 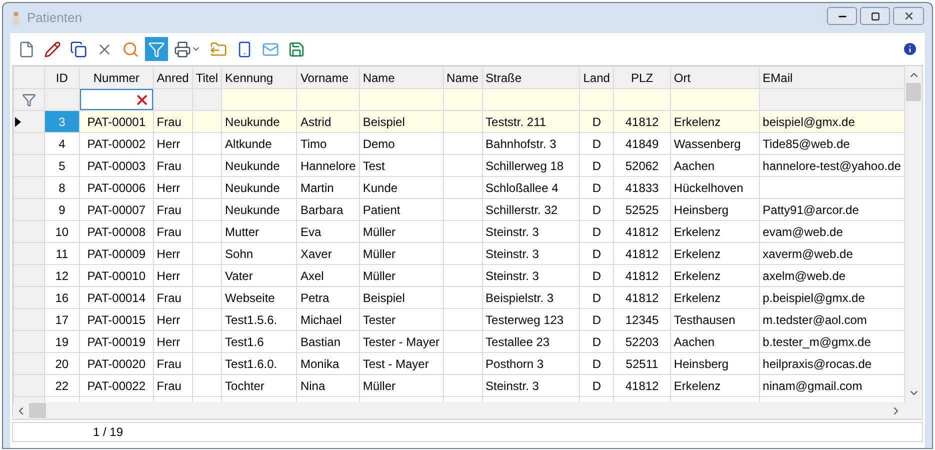 I want to click on horizontal-scrollbar, so click(x=467, y=410).